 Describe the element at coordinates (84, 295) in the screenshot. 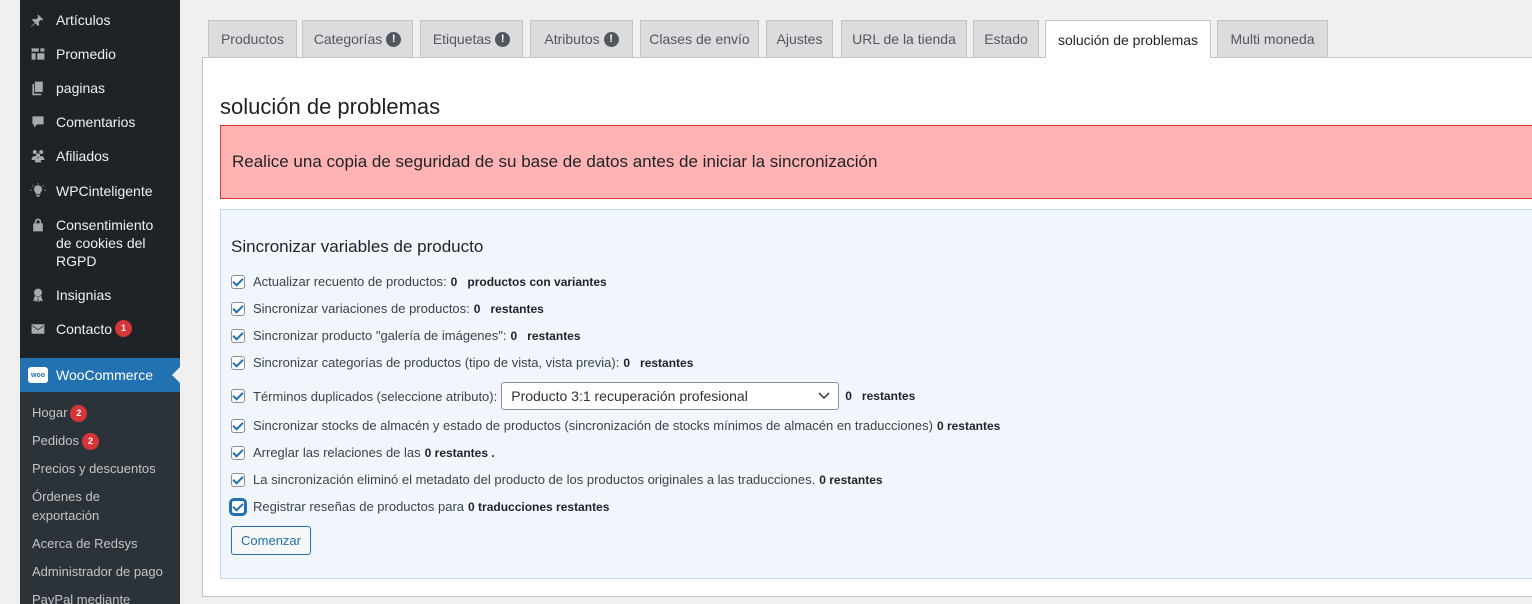

I see `sidebar-item-label: Insignias` at that location.